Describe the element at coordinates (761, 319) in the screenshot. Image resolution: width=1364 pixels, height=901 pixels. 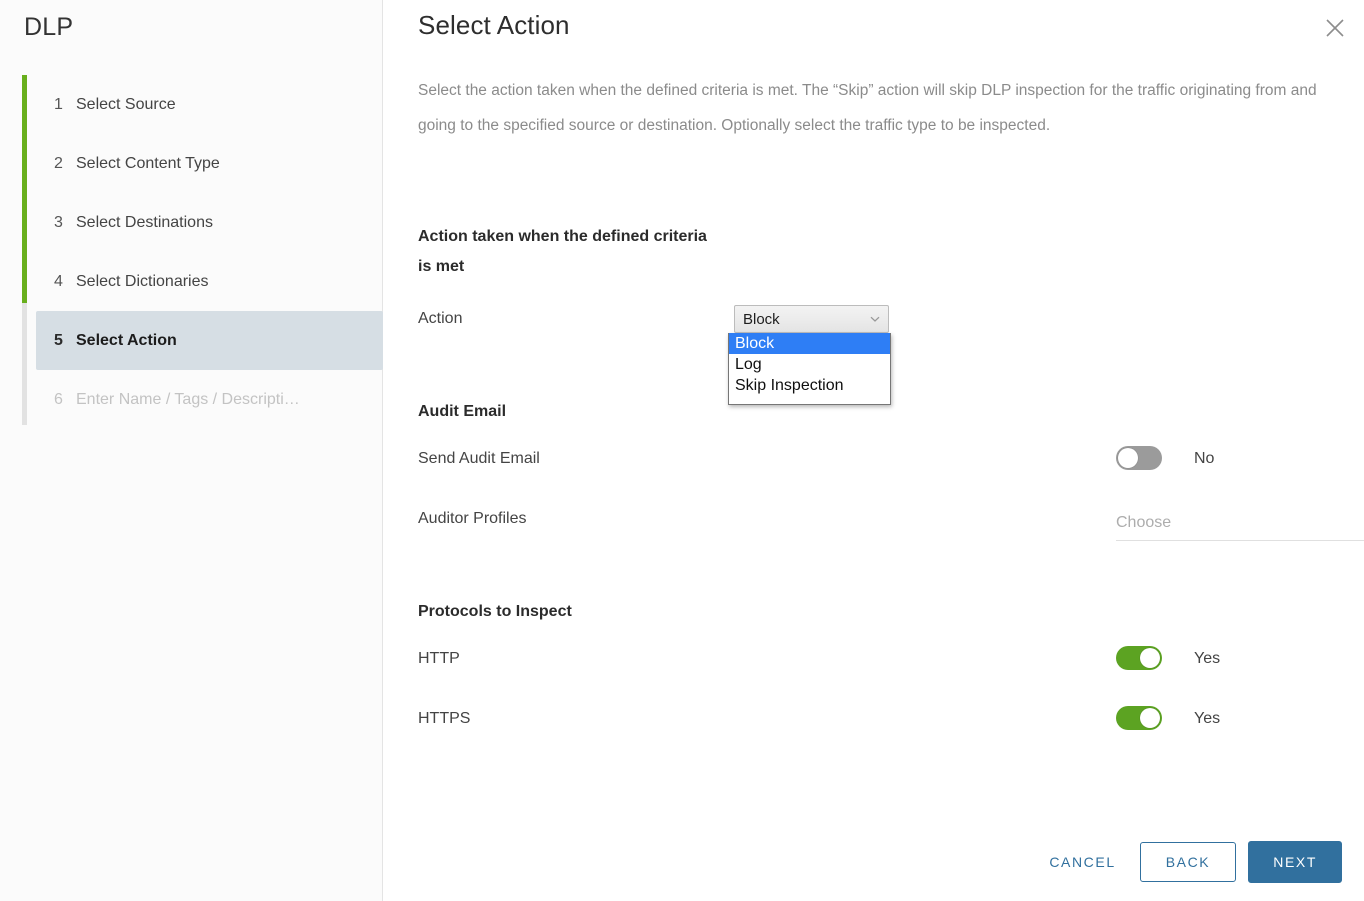
I see `action-select-value: Block` at that location.